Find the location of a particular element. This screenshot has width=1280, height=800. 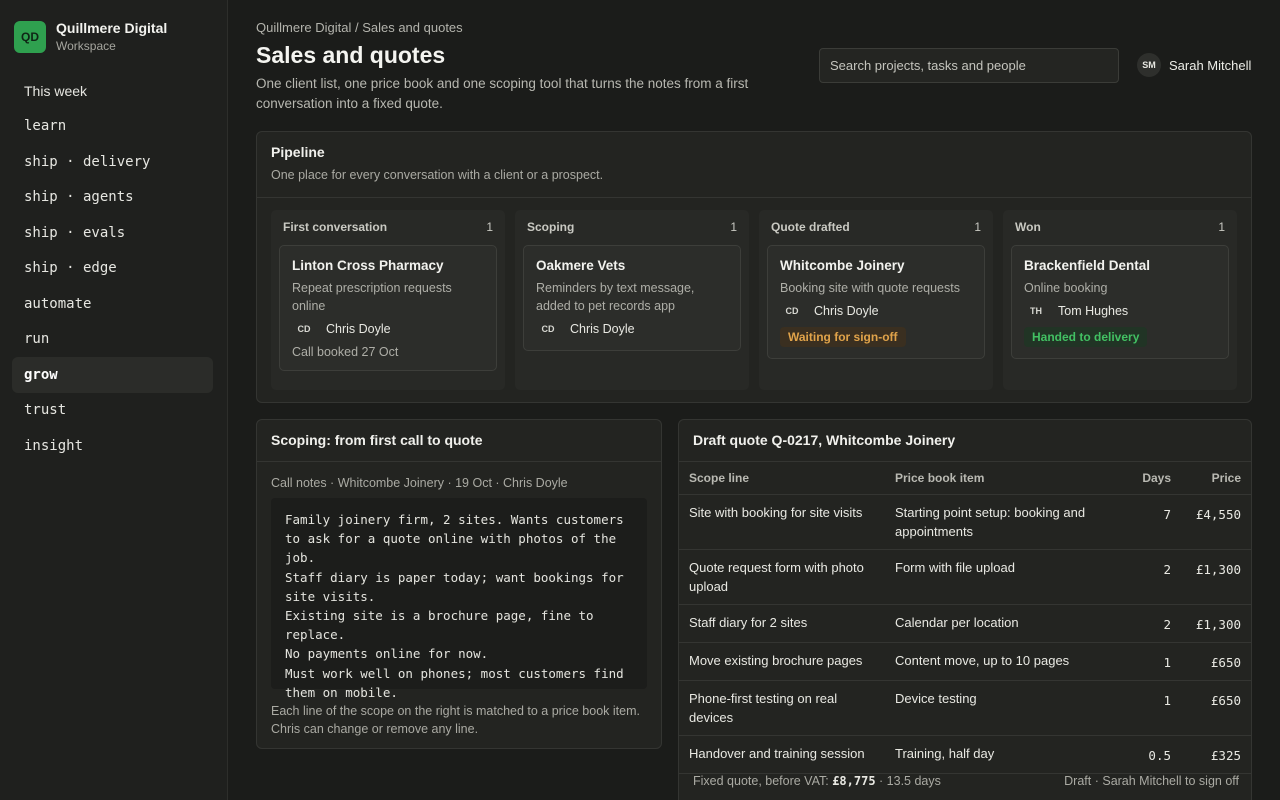

avatar: SM is located at coordinates (1149, 65).